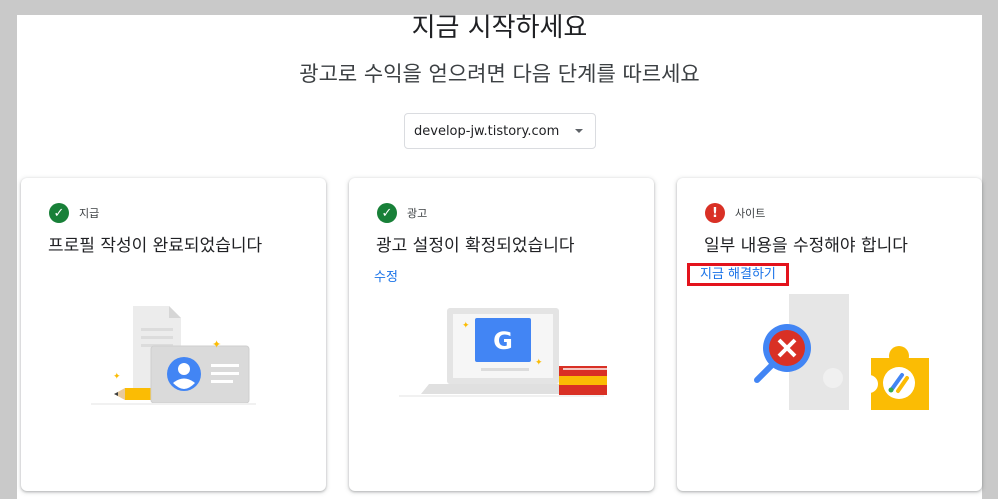 The height and width of the screenshot is (499, 998). I want to click on svg-text: G, so click(503, 341).